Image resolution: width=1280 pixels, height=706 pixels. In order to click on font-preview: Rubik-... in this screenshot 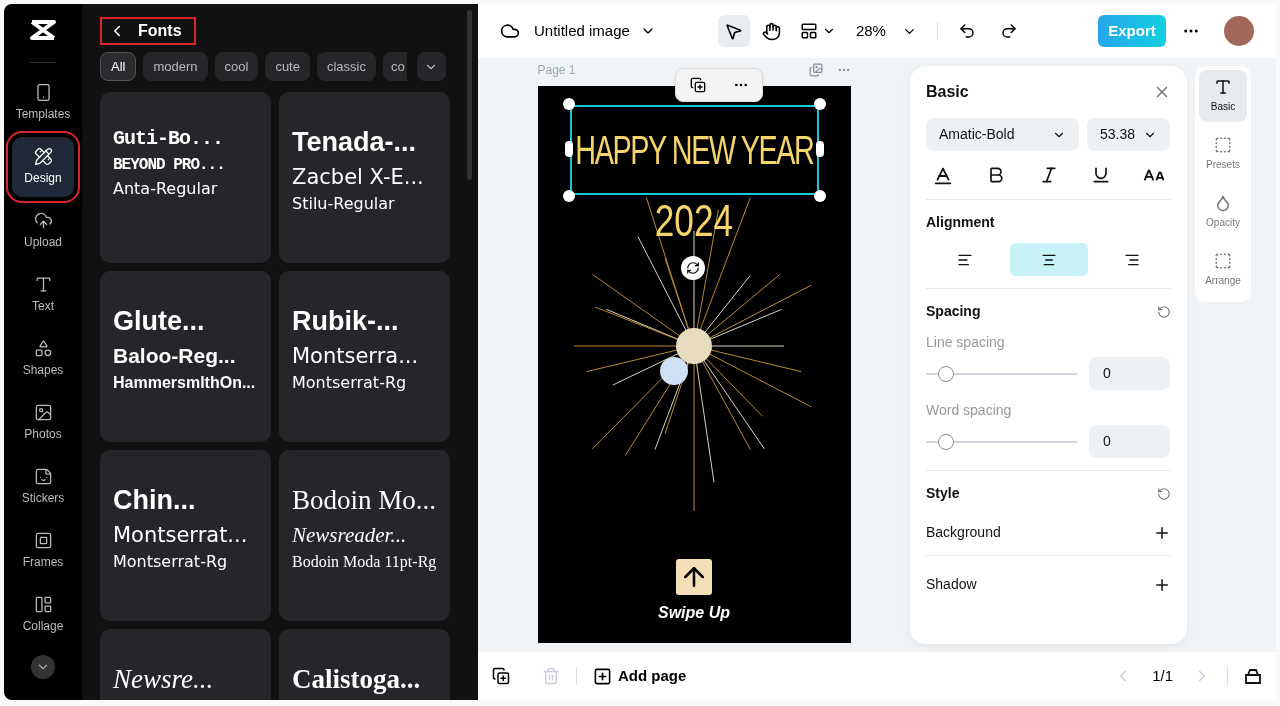, I will do `click(346, 321)`.